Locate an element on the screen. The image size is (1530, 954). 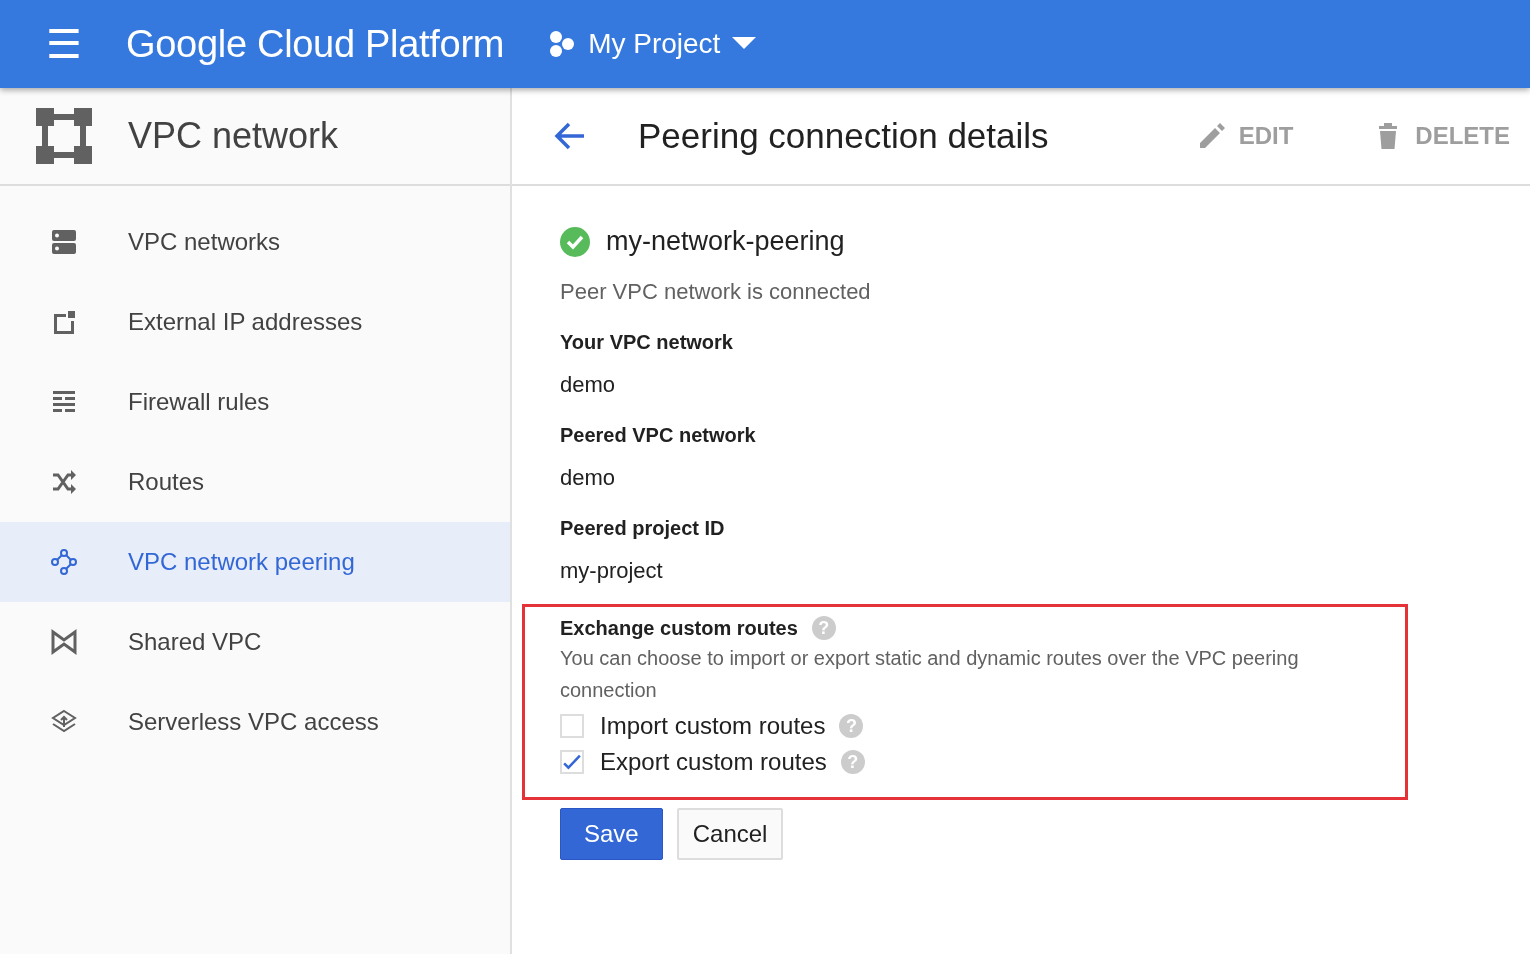
project-icon is located at coordinates (562, 44).